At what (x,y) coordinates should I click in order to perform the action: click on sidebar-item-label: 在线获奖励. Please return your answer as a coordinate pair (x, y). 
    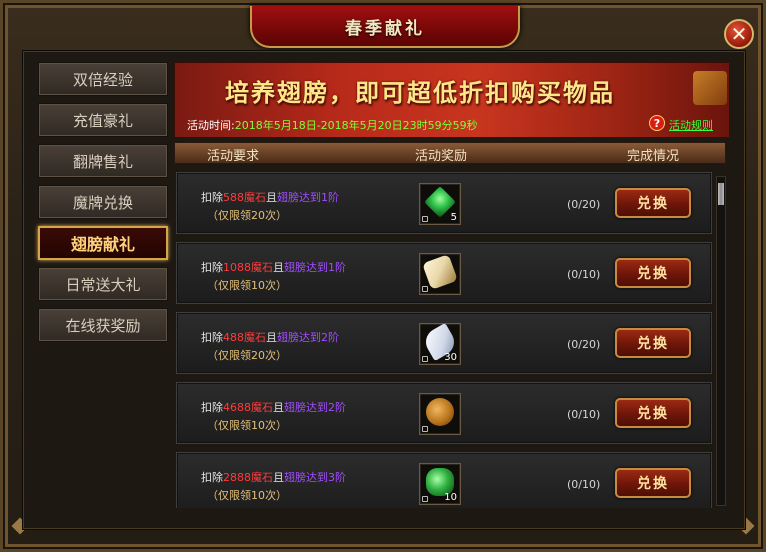
    Looking at the image, I should click on (103, 325).